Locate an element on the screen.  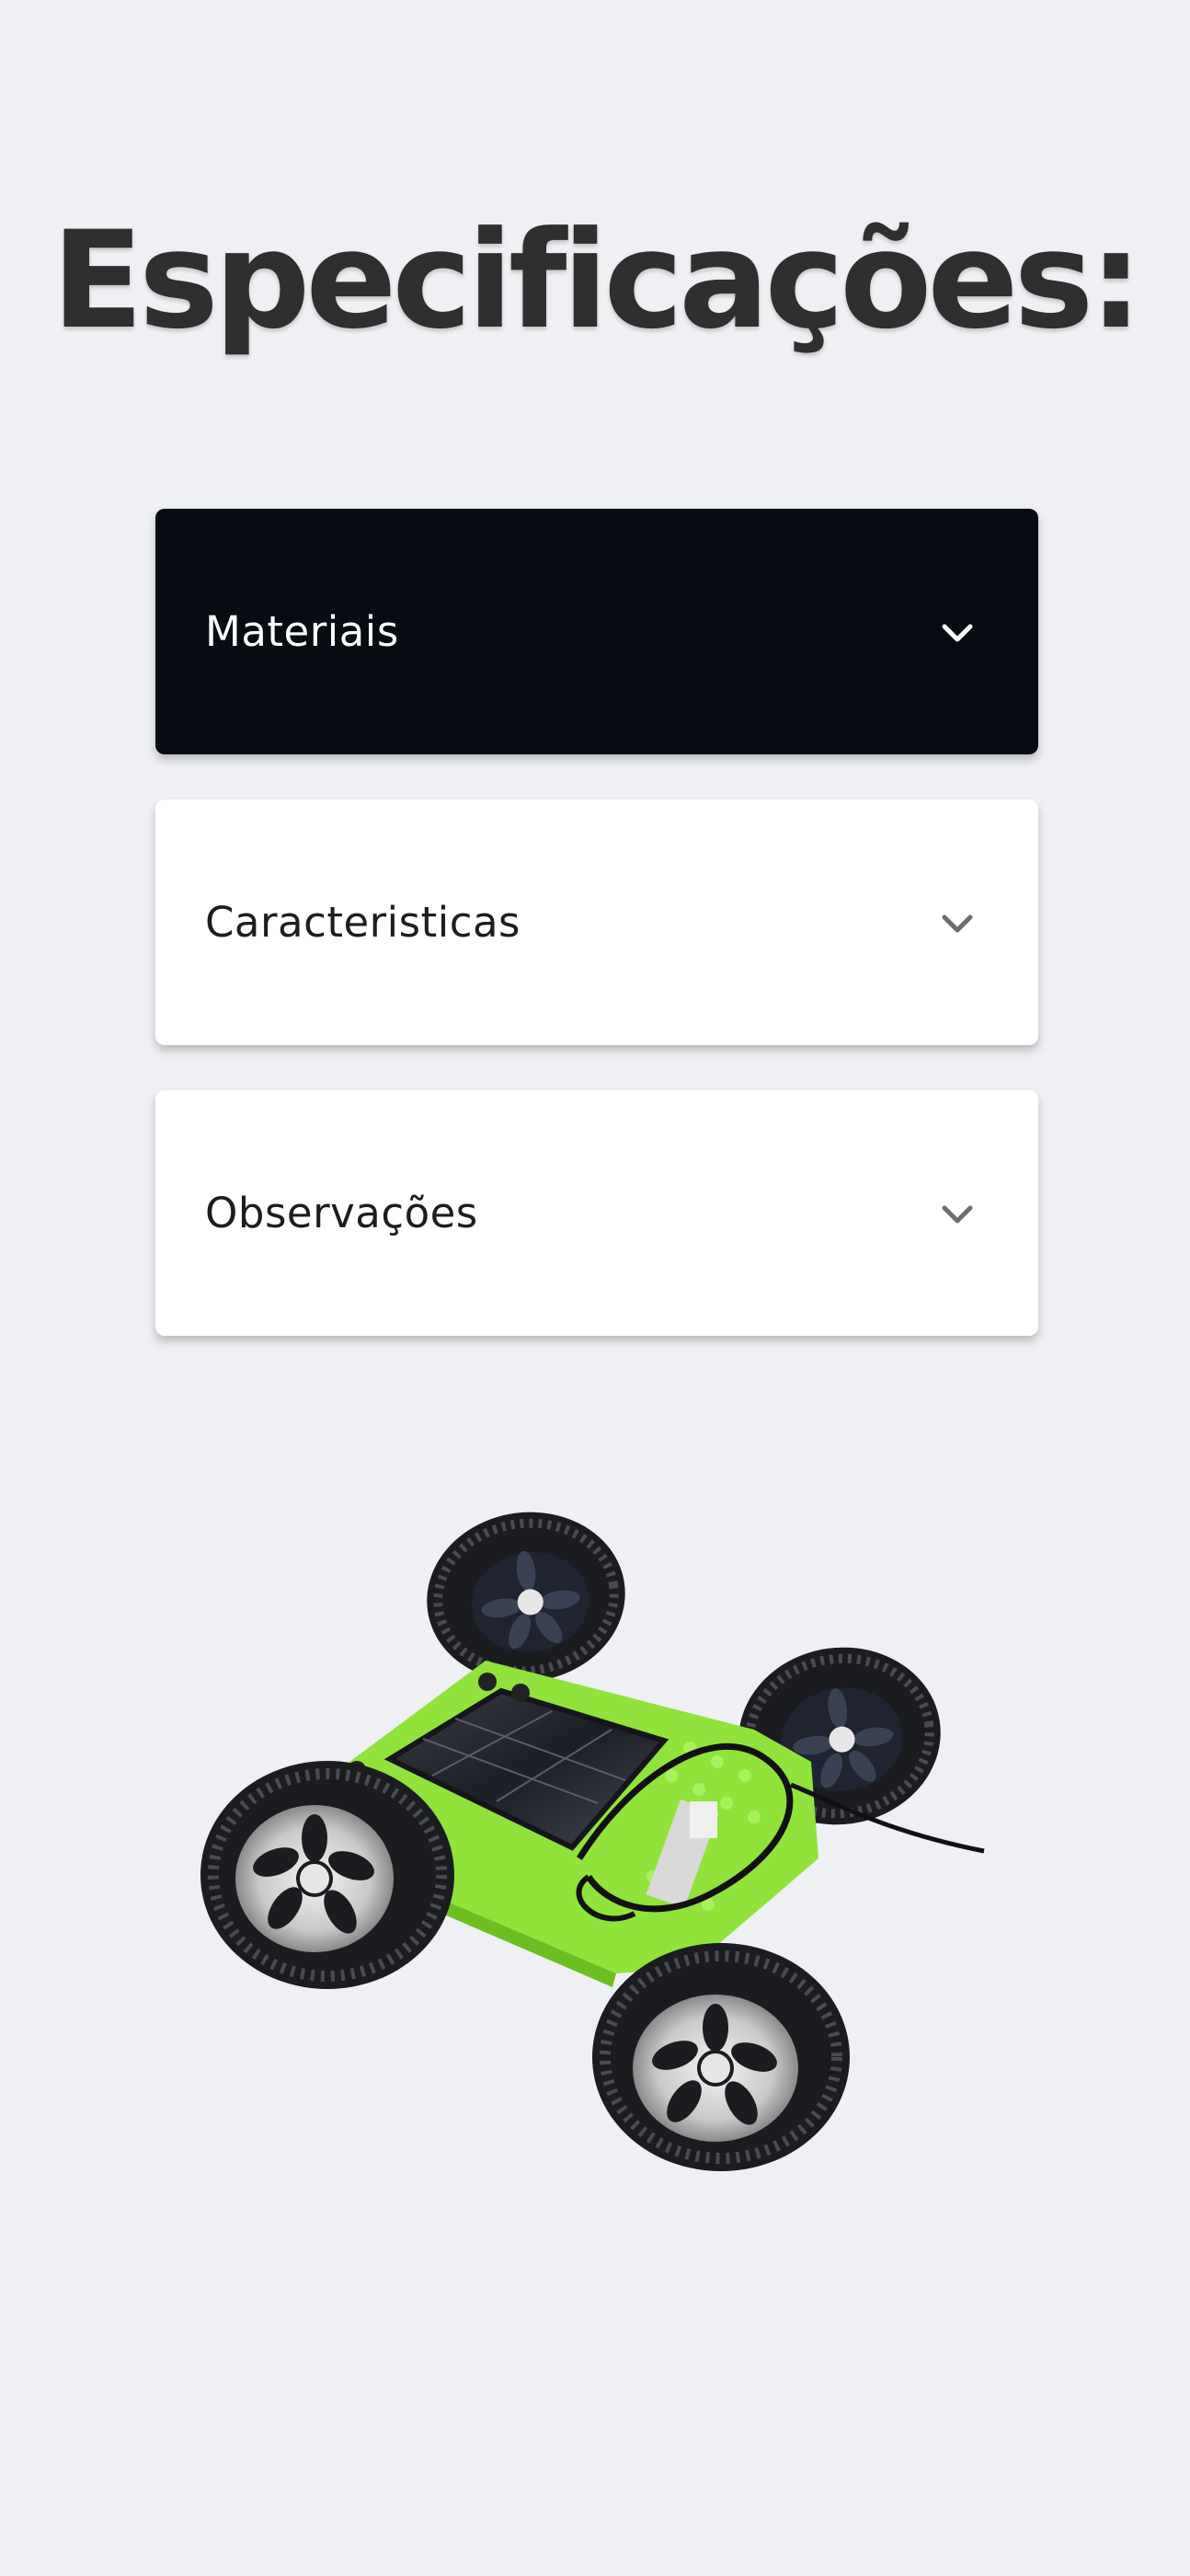
accordion-item-caracteristicas: Caracteristicas is located at coordinates (596, 922).